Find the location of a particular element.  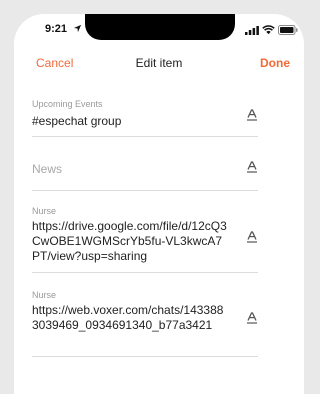

cellular-signal-icon is located at coordinates (252, 30).